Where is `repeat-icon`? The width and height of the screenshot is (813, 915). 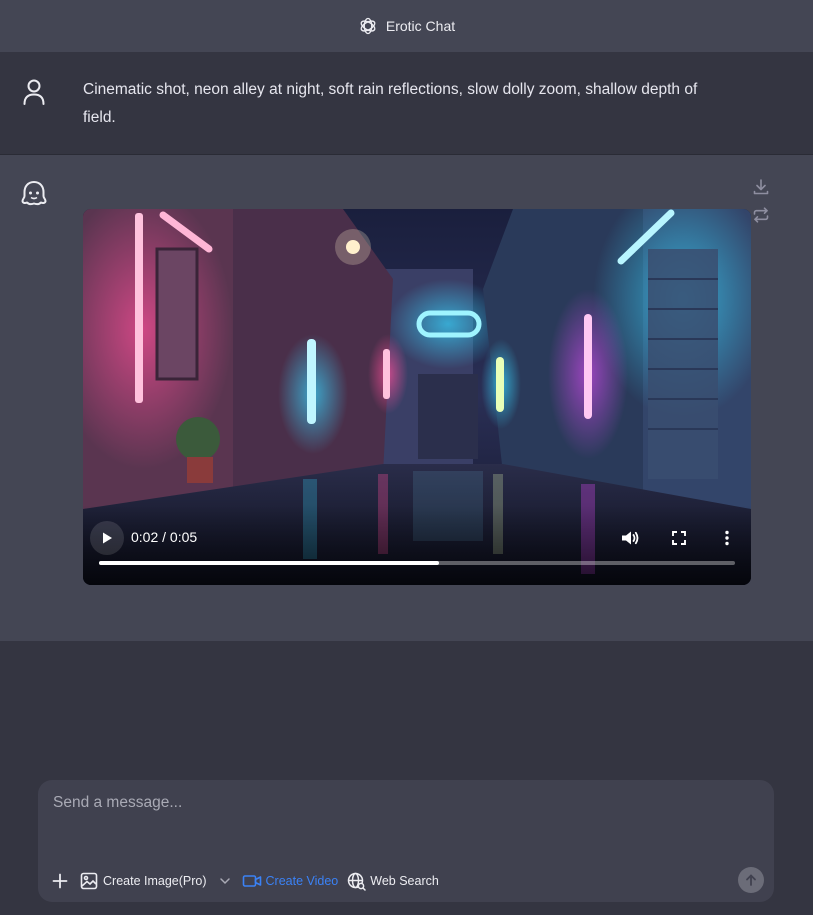
repeat-icon is located at coordinates (761, 215).